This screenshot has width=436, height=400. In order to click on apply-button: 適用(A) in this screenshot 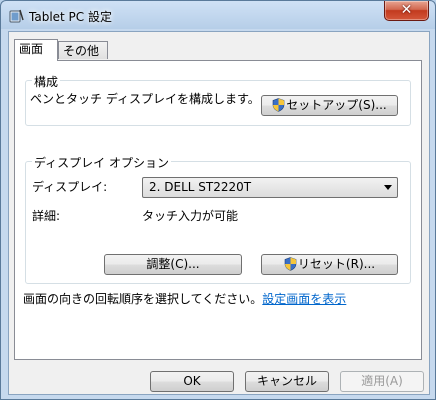, I will do `click(382, 381)`.